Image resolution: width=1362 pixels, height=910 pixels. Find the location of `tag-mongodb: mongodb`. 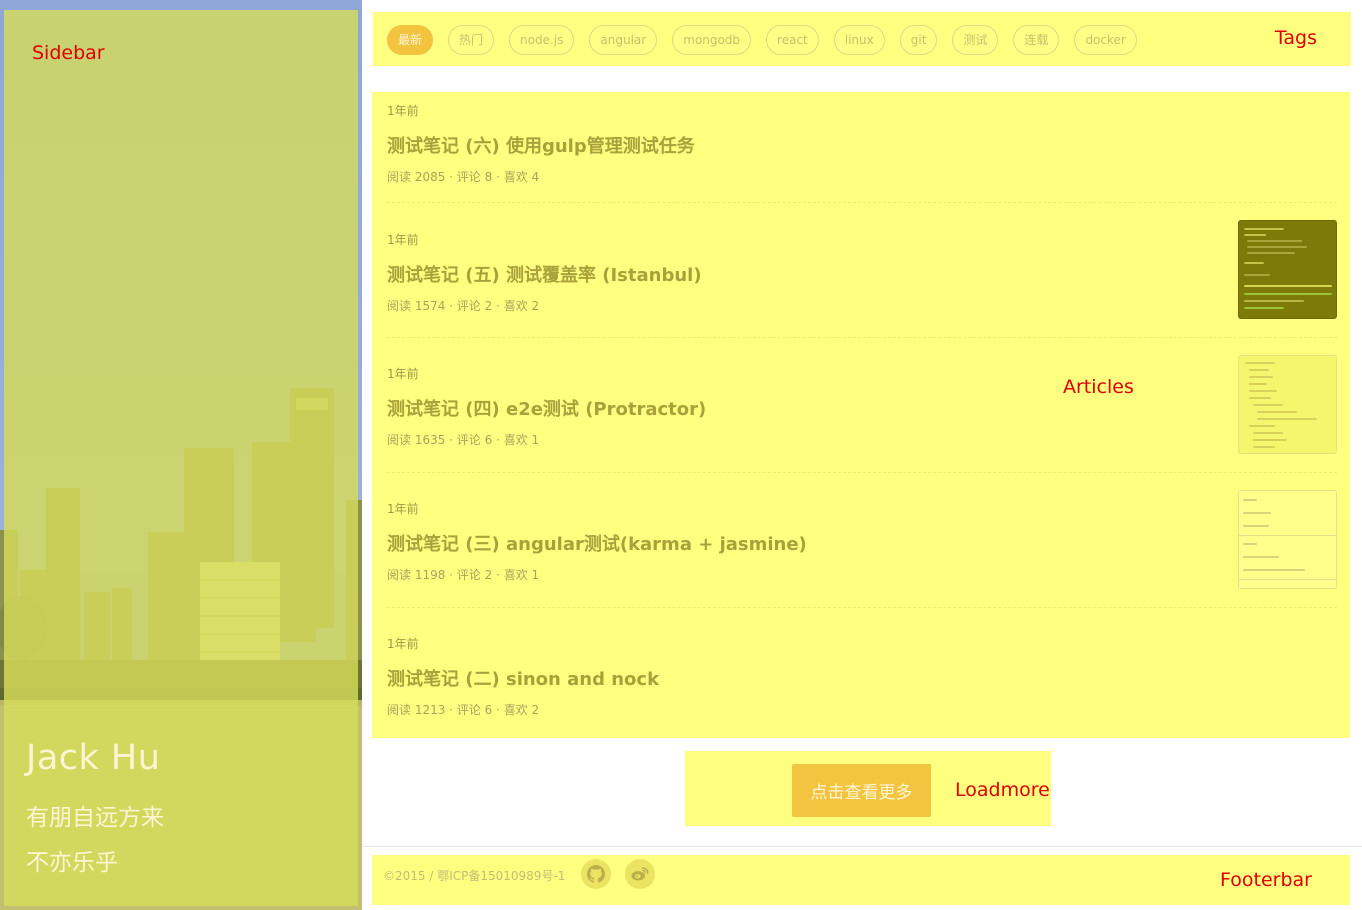

tag-mongodb: mongodb is located at coordinates (712, 40).